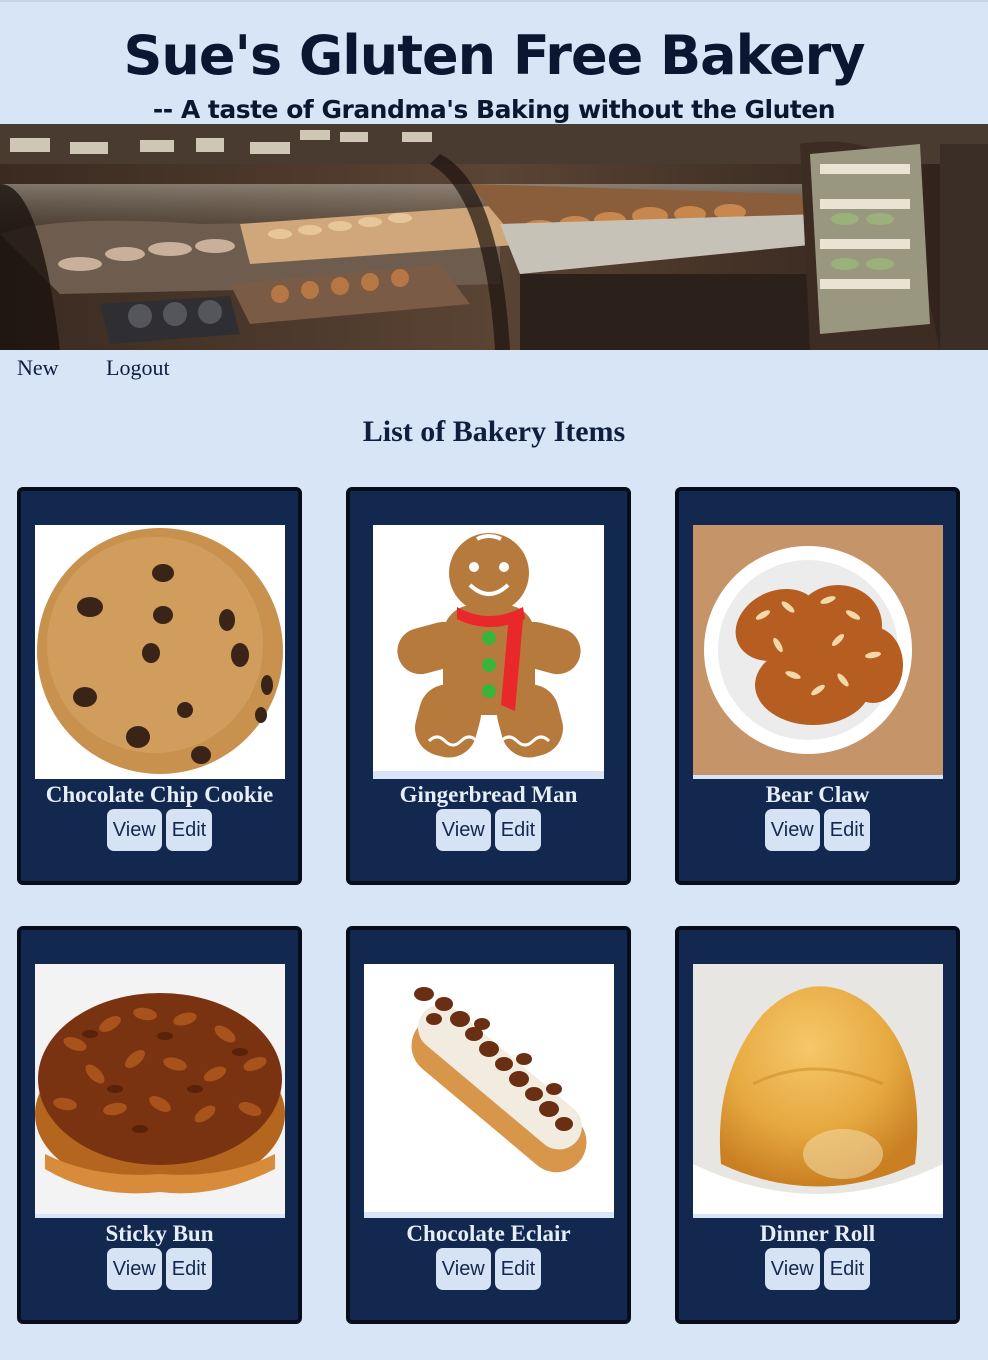  I want to click on bakery-item-card: Dinner Roll View Edit, so click(817, 1125).